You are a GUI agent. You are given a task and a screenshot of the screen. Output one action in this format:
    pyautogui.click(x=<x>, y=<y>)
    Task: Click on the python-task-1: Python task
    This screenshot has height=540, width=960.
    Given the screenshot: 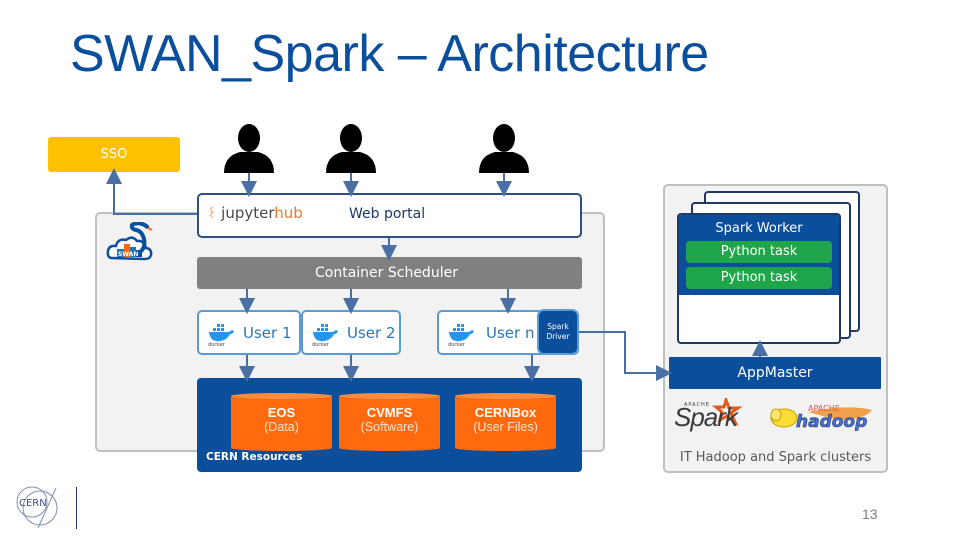 What is the action you would take?
    pyautogui.click(x=759, y=252)
    